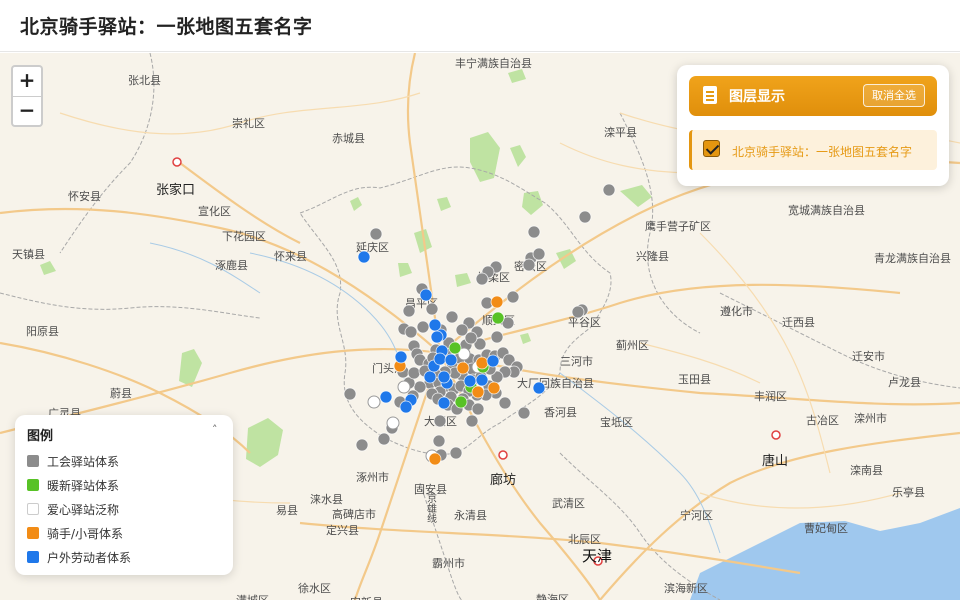 The width and height of the screenshot is (960, 600). Describe the element at coordinates (215, 429) in the screenshot. I see `legend-collapse-button: ˄` at that location.